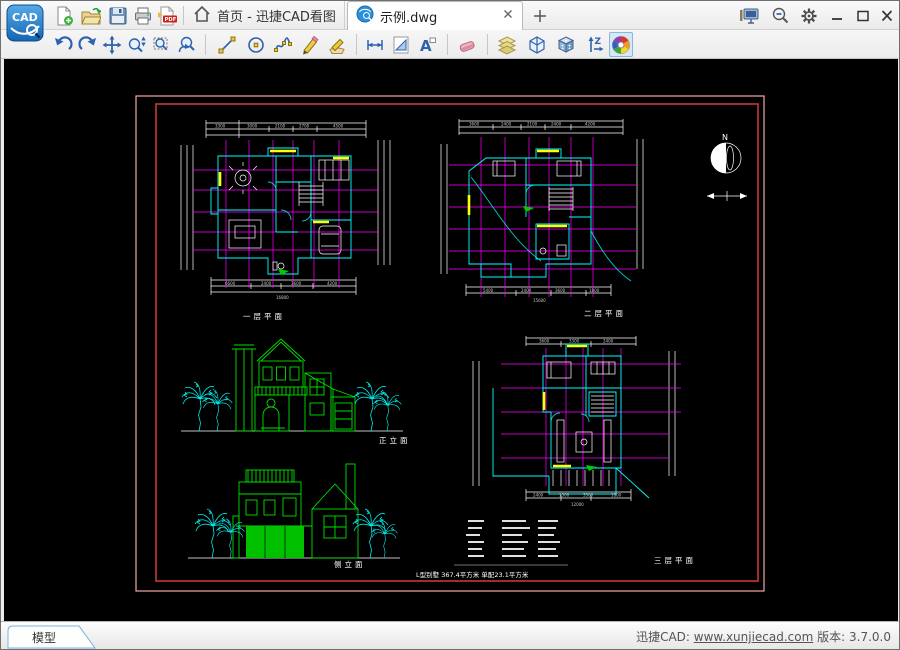 This screenshot has height=650, width=900. I want to click on svg-text: 15600, so click(539, 300).